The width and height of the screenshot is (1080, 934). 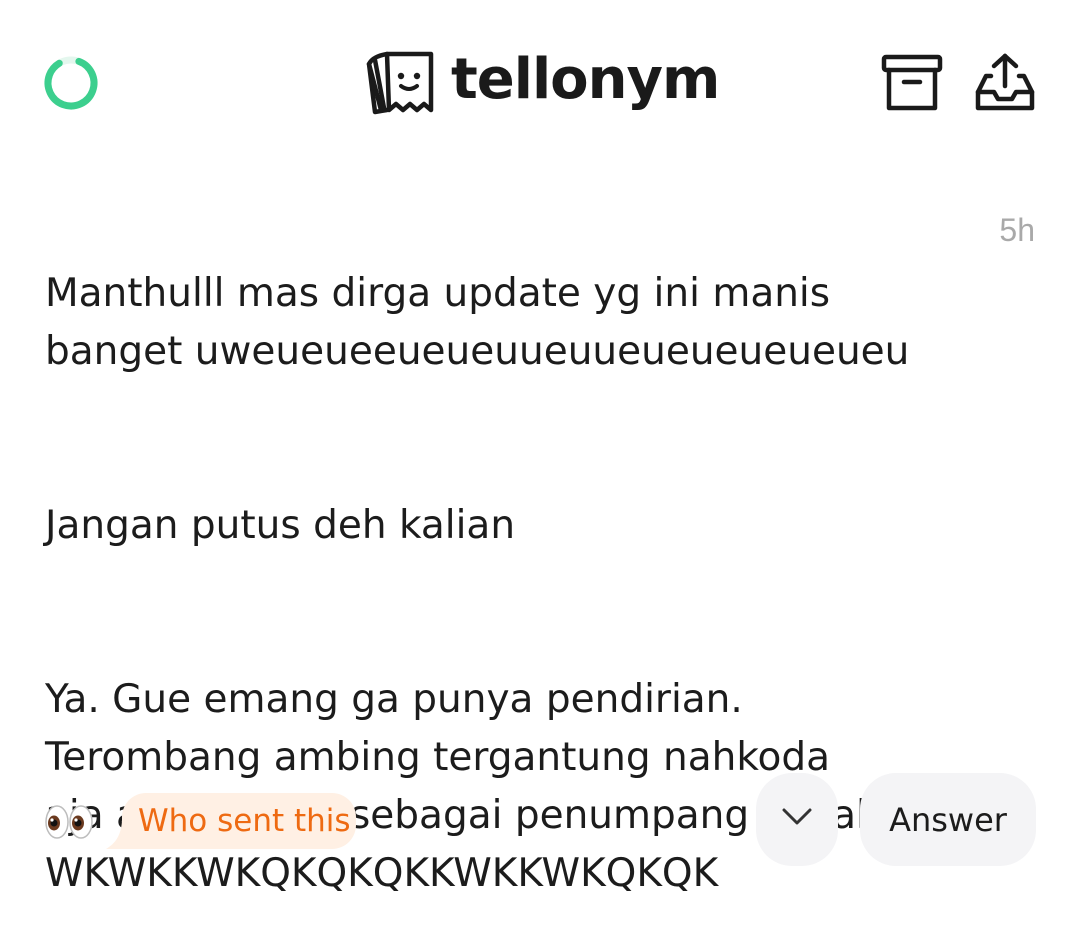 I want to click on eyes-emoji-icon, so click(x=69, y=822).